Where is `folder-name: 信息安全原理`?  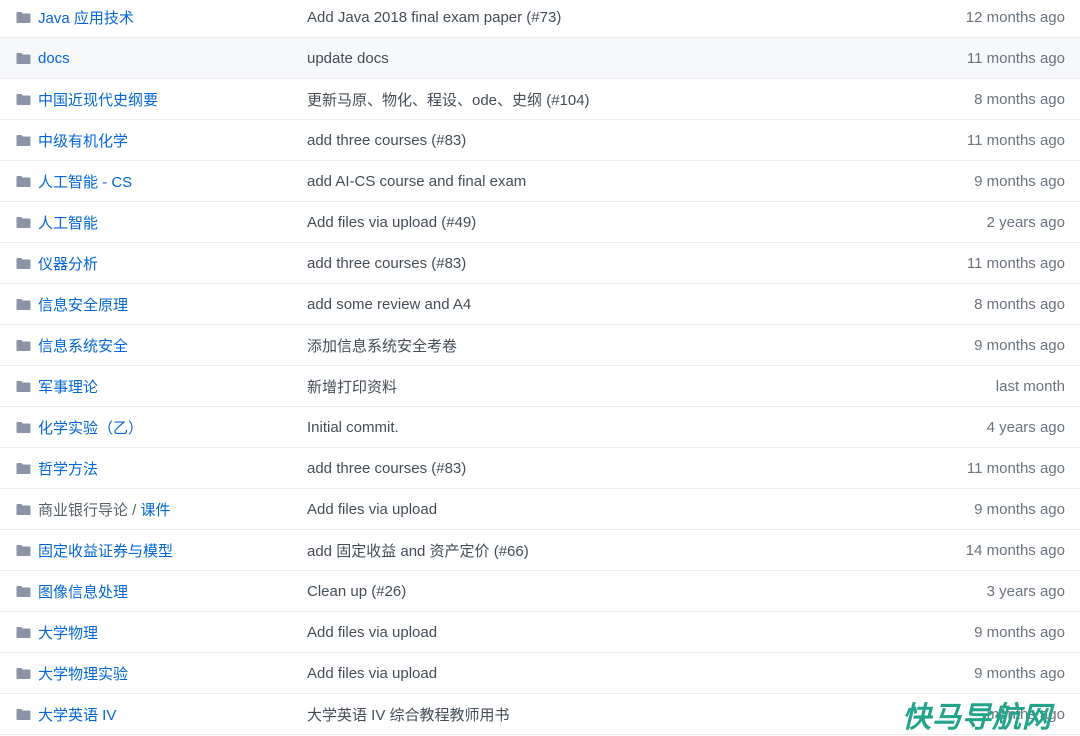 folder-name: 信息安全原理 is located at coordinates (83, 305).